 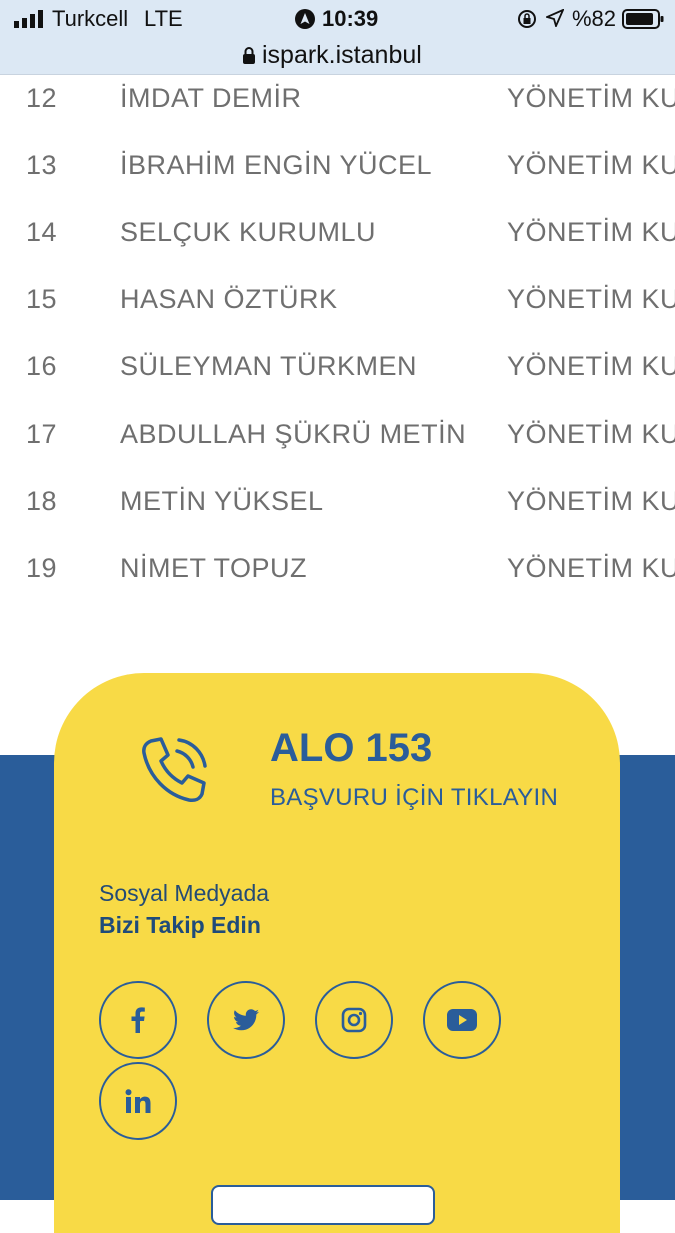 What do you see at coordinates (28, 19) in the screenshot?
I see `signal-icon` at bounding box center [28, 19].